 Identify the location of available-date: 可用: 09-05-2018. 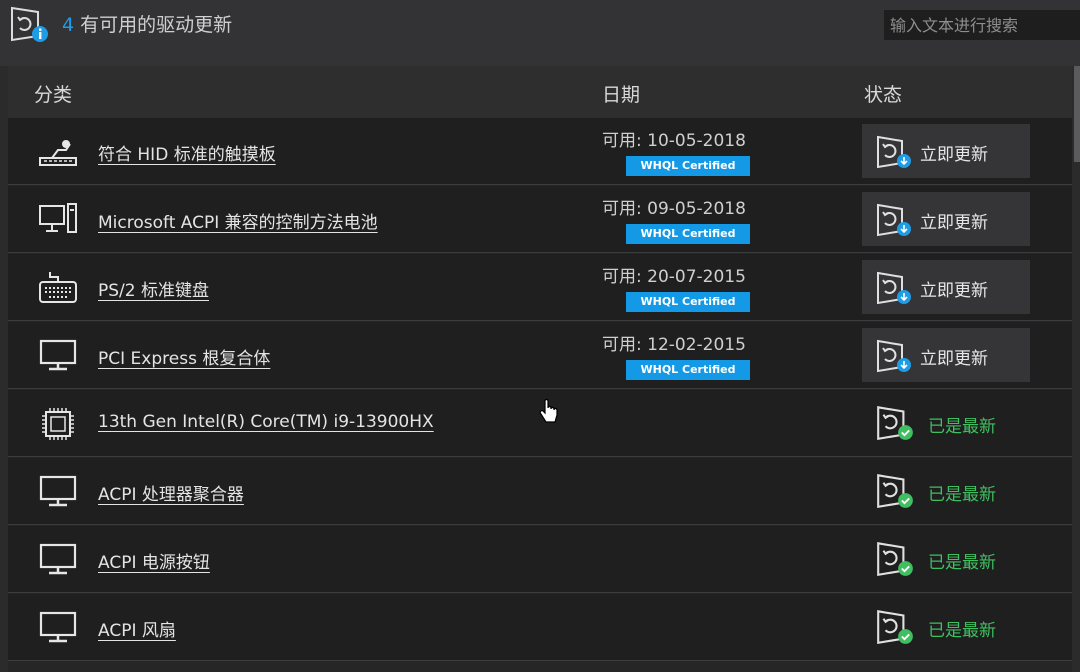
(674, 209).